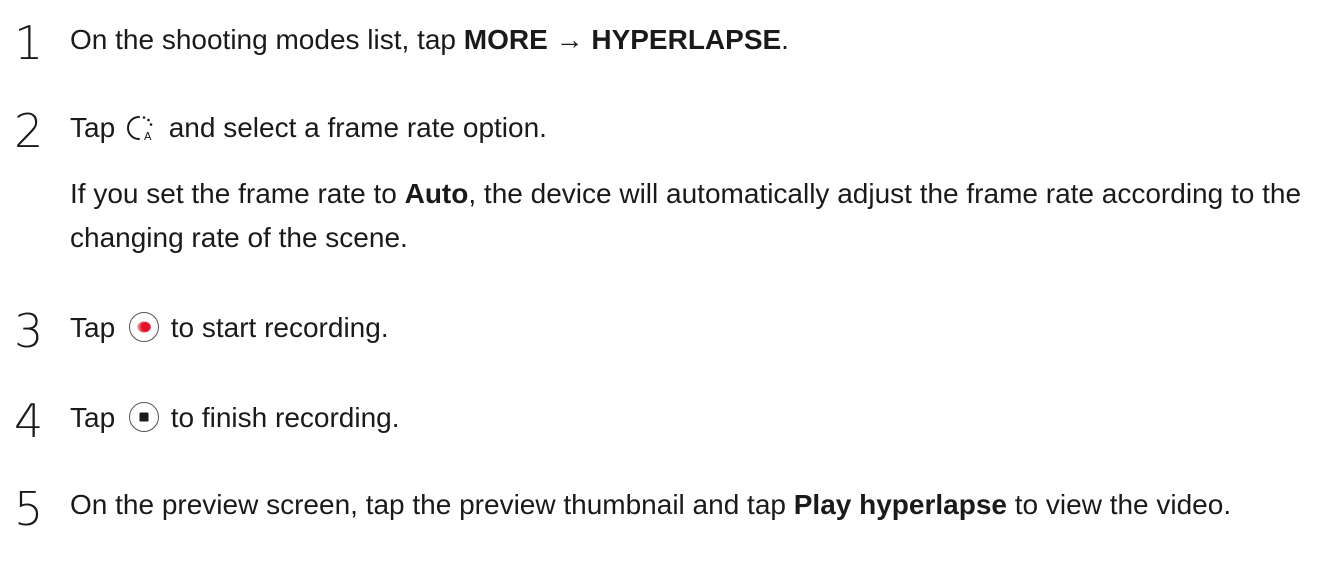 This screenshot has width=1338, height=582. I want to click on frame-rate-auto-icon: A, so click(142, 127).